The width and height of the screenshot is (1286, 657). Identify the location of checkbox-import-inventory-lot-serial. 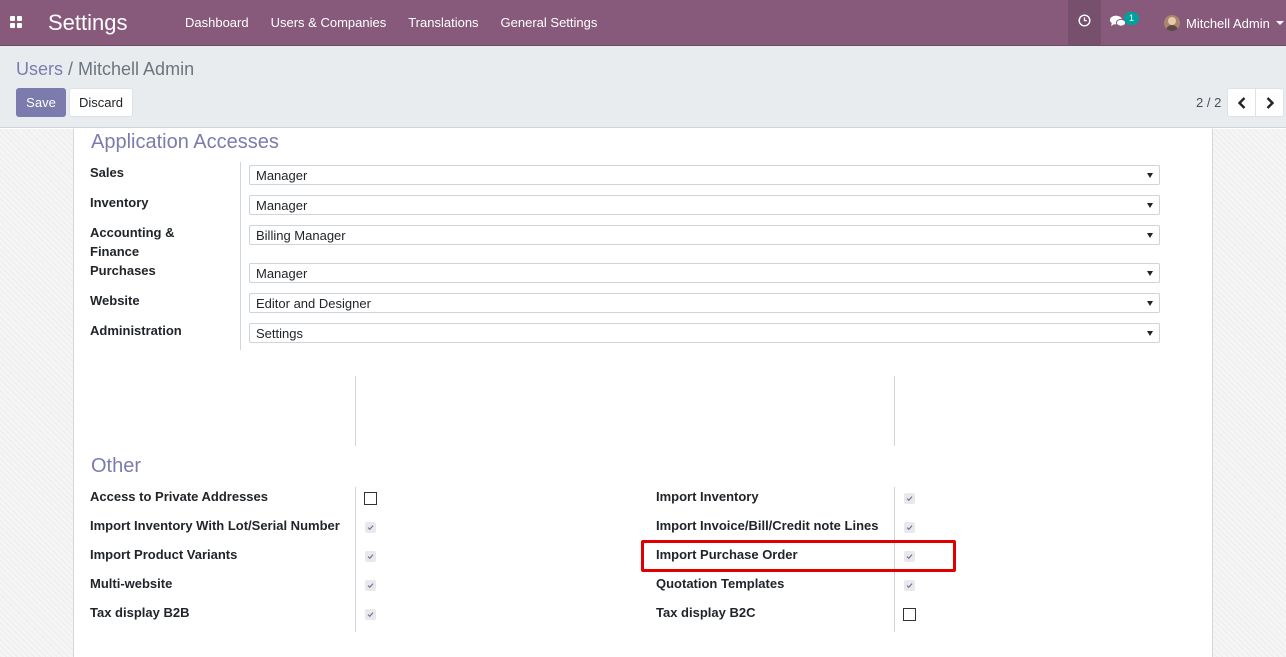
(370, 527).